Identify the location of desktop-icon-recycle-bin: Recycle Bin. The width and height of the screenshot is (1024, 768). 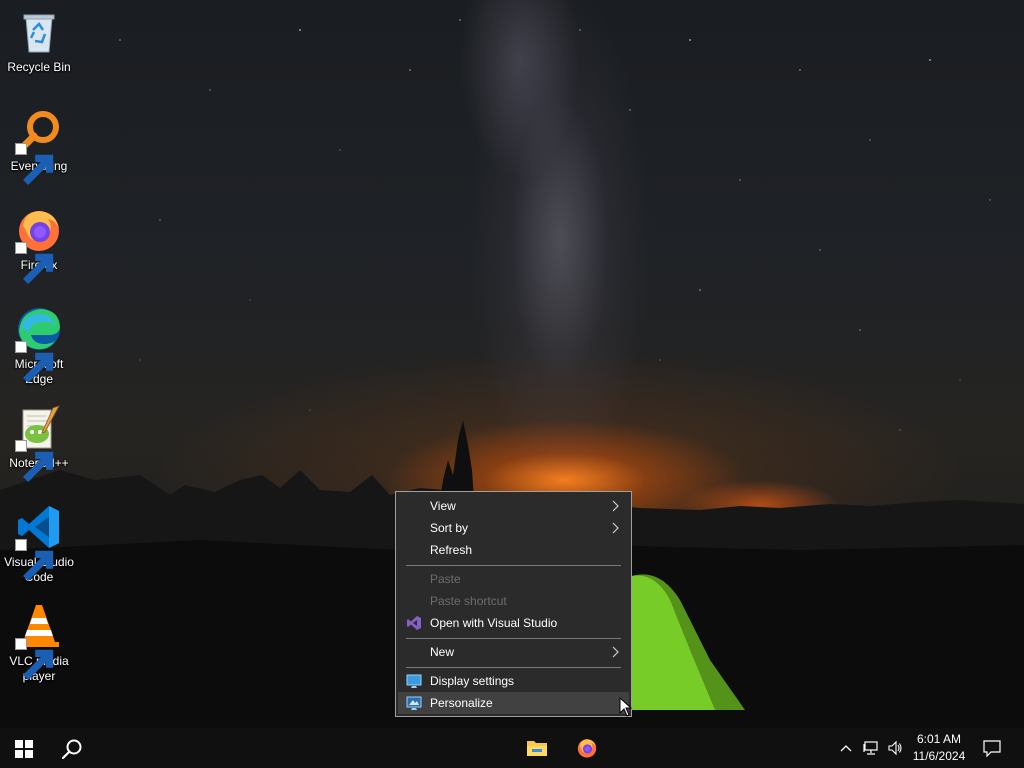
(39, 41).